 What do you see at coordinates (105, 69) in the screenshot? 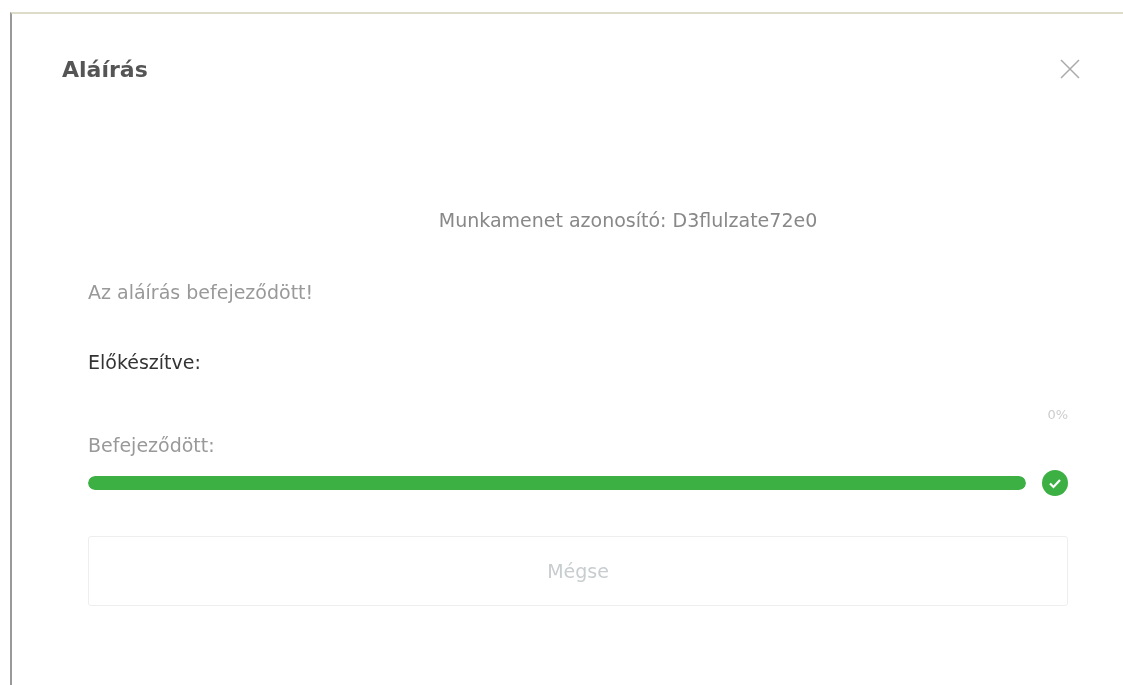
I see `dialog-title: Aláírás` at bounding box center [105, 69].